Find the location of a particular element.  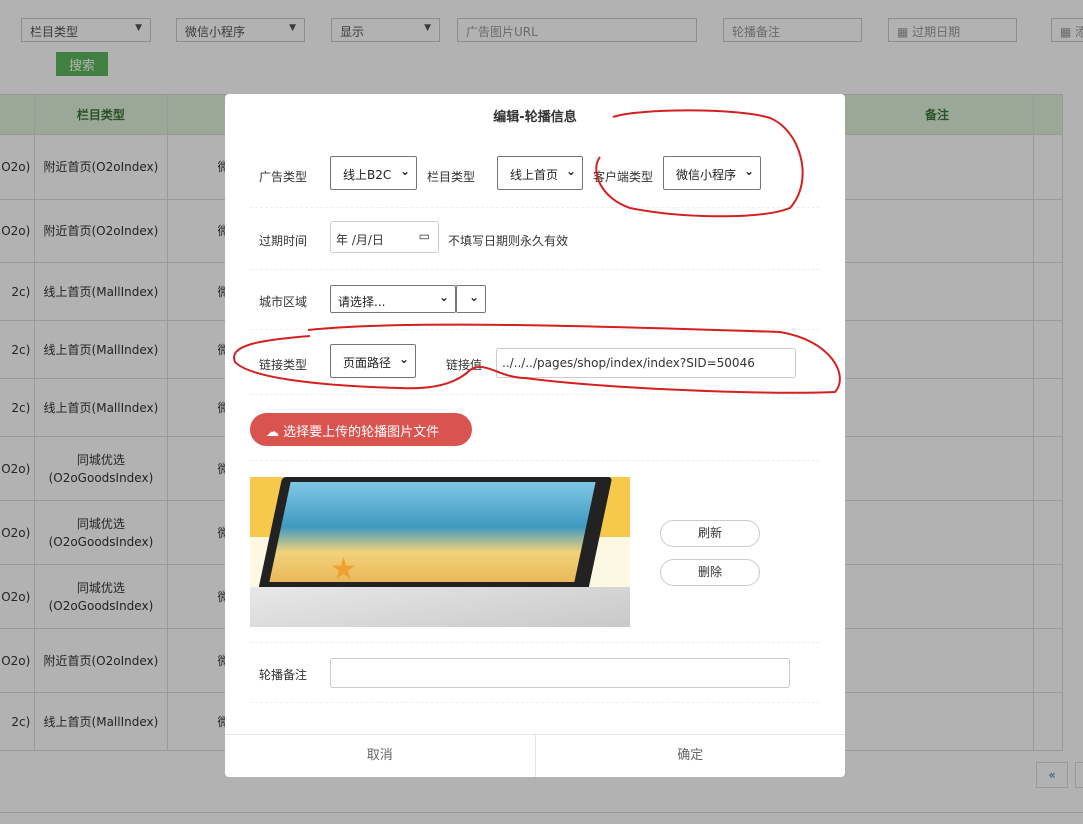

delete-button: 删除 is located at coordinates (710, 572).